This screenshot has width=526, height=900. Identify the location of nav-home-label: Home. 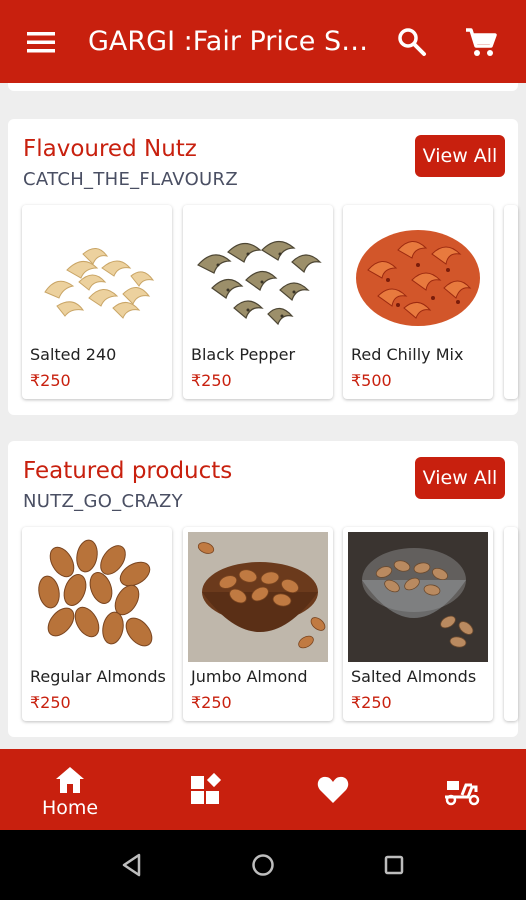
(70, 808).